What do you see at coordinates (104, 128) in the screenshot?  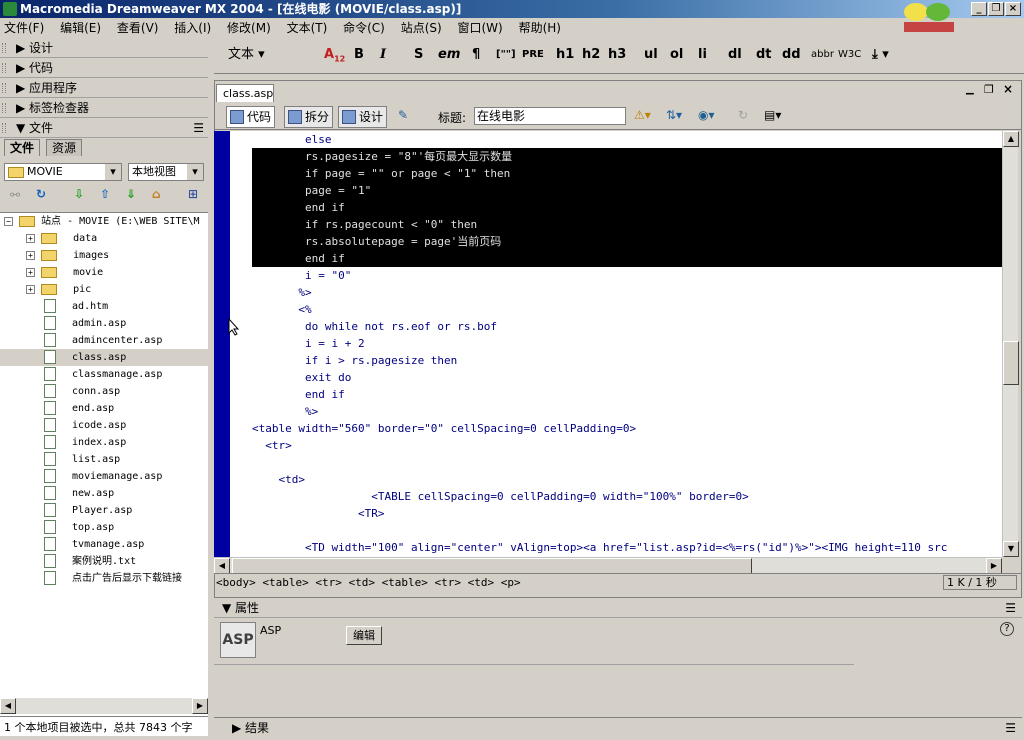 I see `panel-files-header: ▼ 文件 ☰` at bounding box center [104, 128].